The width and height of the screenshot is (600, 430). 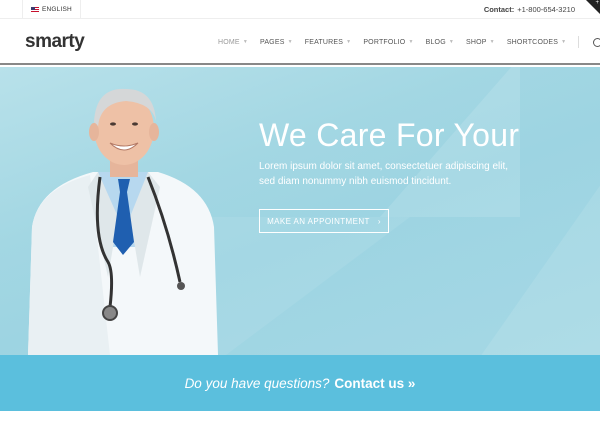 What do you see at coordinates (593, 7) in the screenshot?
I see `corner-toggle-button: +` at bounding box center [593, 7].